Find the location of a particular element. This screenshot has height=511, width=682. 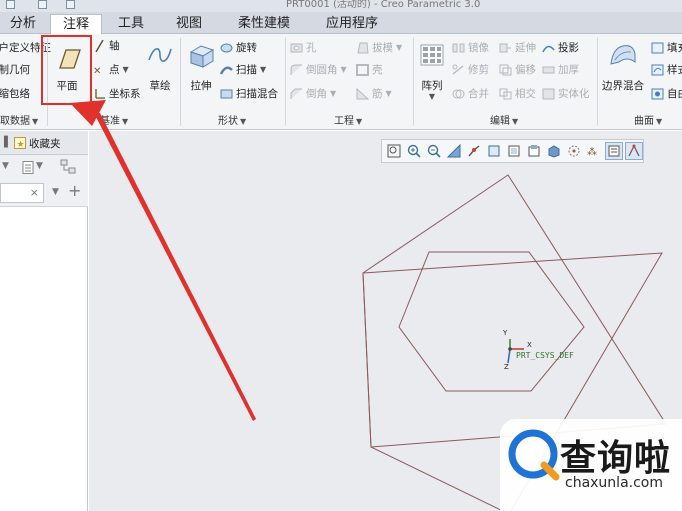

project-button: 投影 is located at coordinates (560, 48).